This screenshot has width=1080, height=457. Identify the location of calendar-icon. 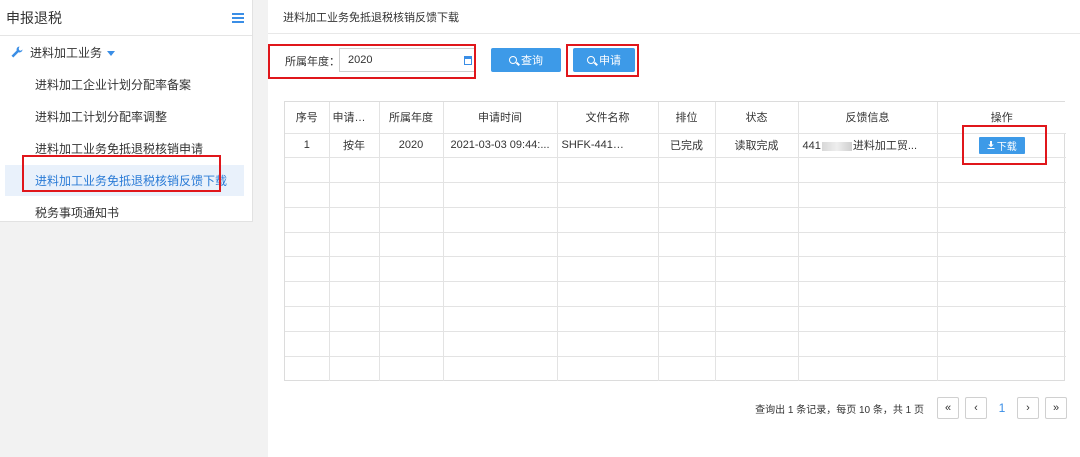
(468, 60).